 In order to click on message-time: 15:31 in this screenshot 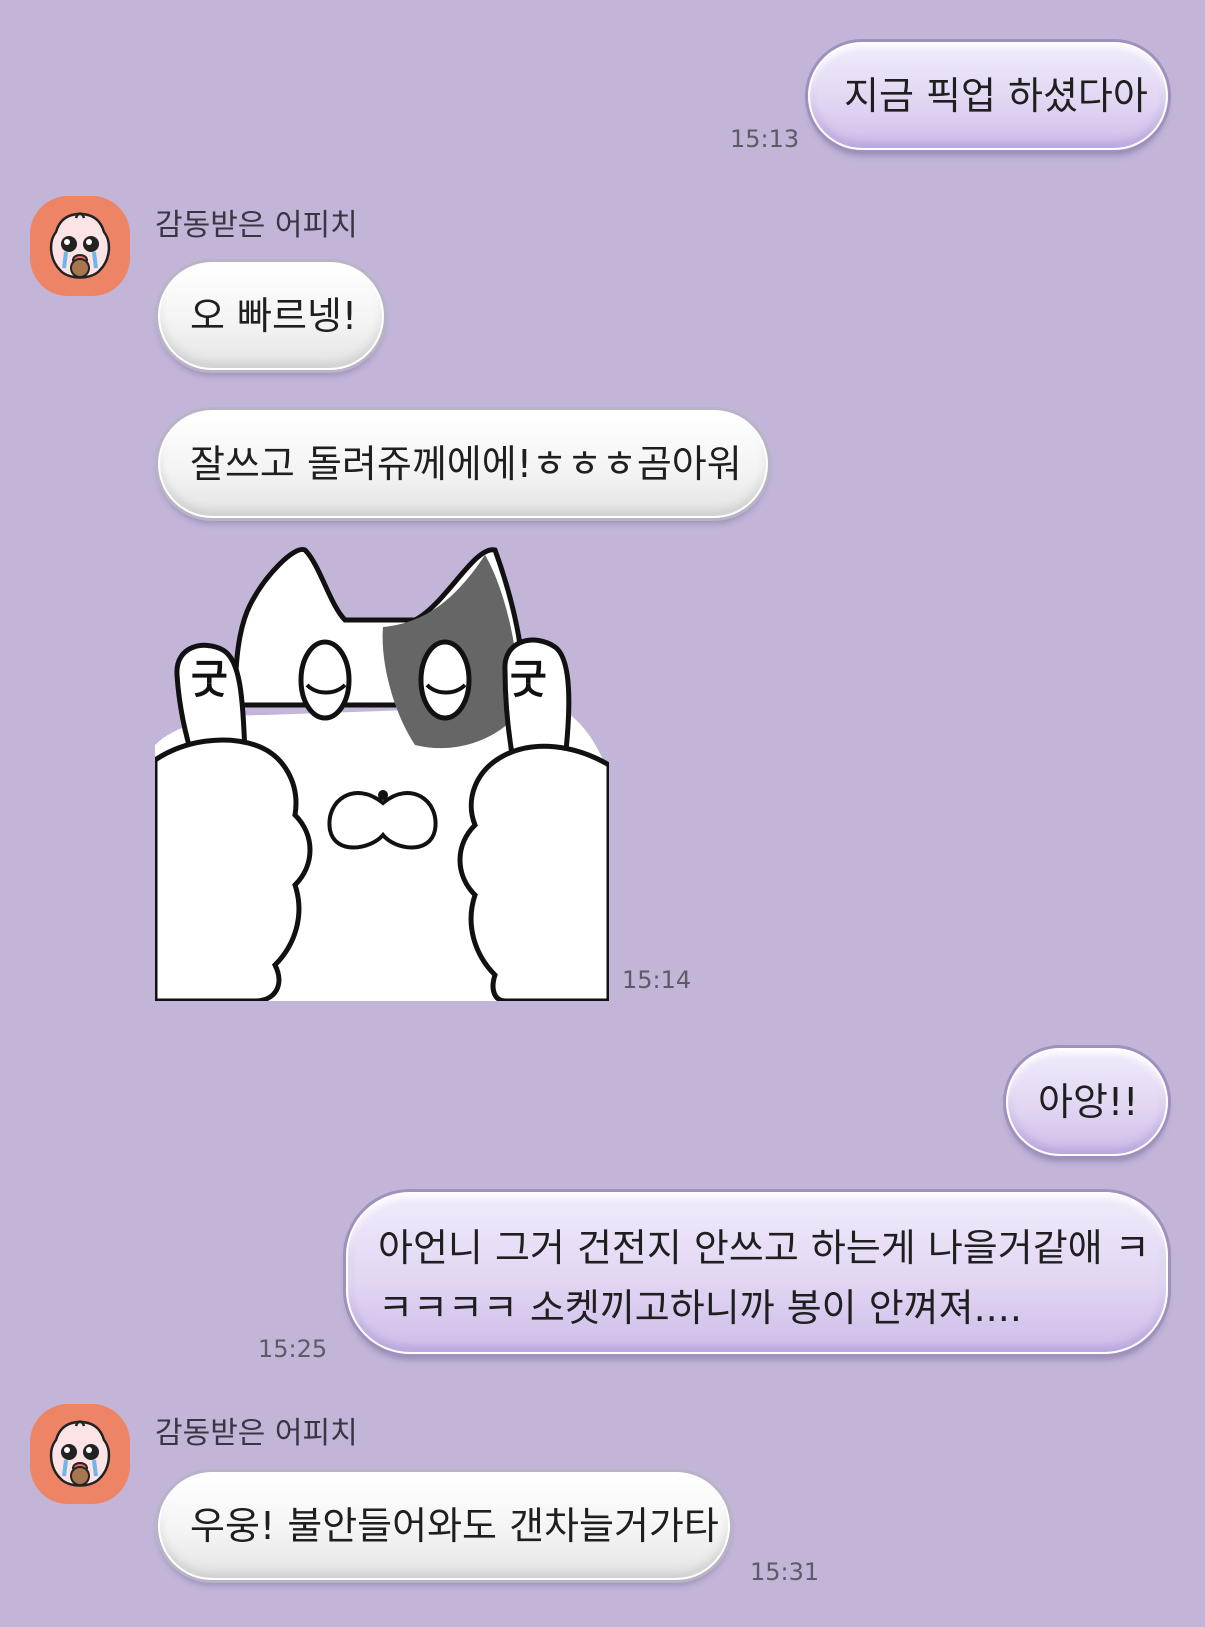, I will do `click(785, 1572)`.